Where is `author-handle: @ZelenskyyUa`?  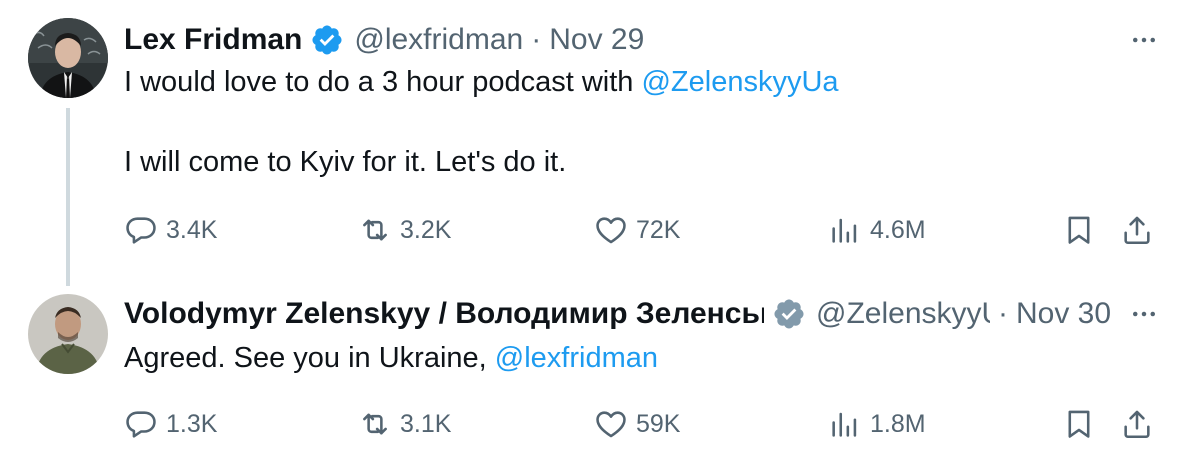
author-handle: @ZelenskyyUa is located at coordinates (903, 314).